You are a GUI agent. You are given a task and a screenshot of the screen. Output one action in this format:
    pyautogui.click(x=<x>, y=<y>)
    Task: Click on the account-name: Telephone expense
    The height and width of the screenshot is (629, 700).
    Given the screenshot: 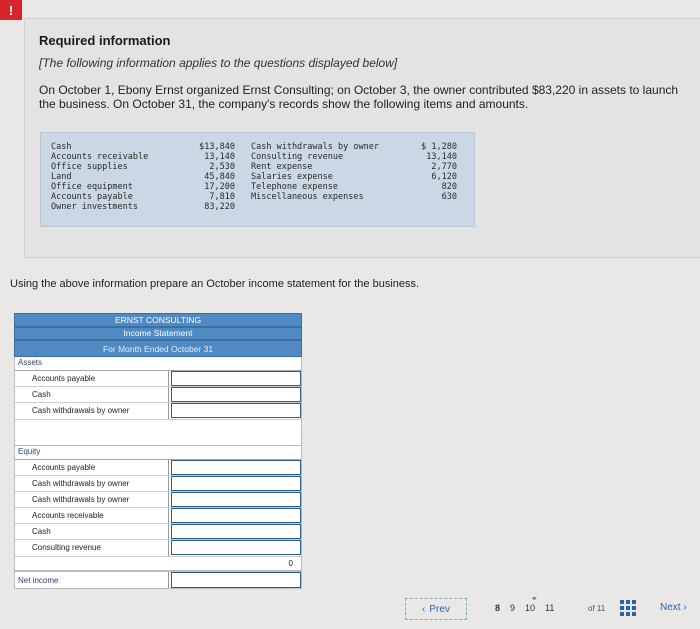 What is the action you would take?
    pyautogui.click(x=294, y=187)
    